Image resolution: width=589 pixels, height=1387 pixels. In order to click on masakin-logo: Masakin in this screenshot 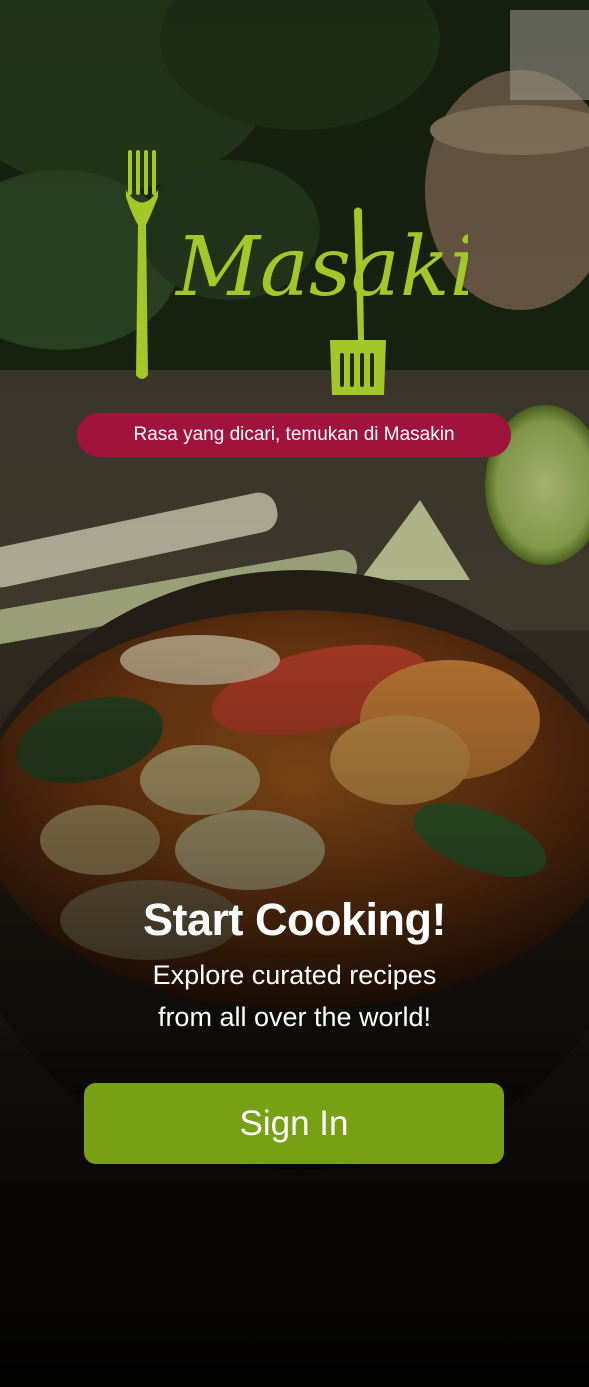, I will do `click(293, 270)`.